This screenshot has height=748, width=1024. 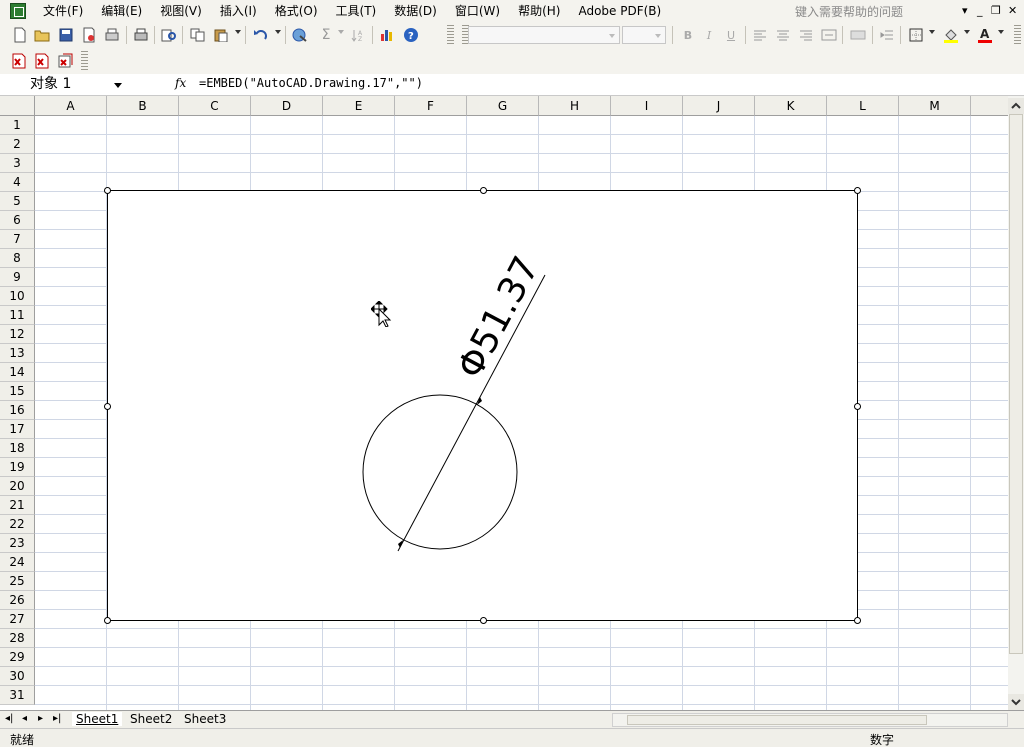 What do you see at coordinates (17, 619) in the screenshot?
I see `row-header: 27` at bounding box center [17, 619].